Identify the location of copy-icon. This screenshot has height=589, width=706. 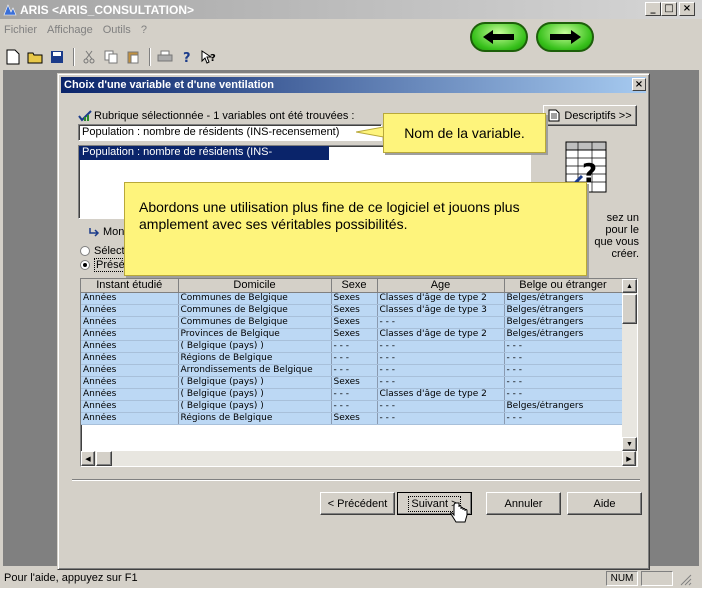
(111, 57).